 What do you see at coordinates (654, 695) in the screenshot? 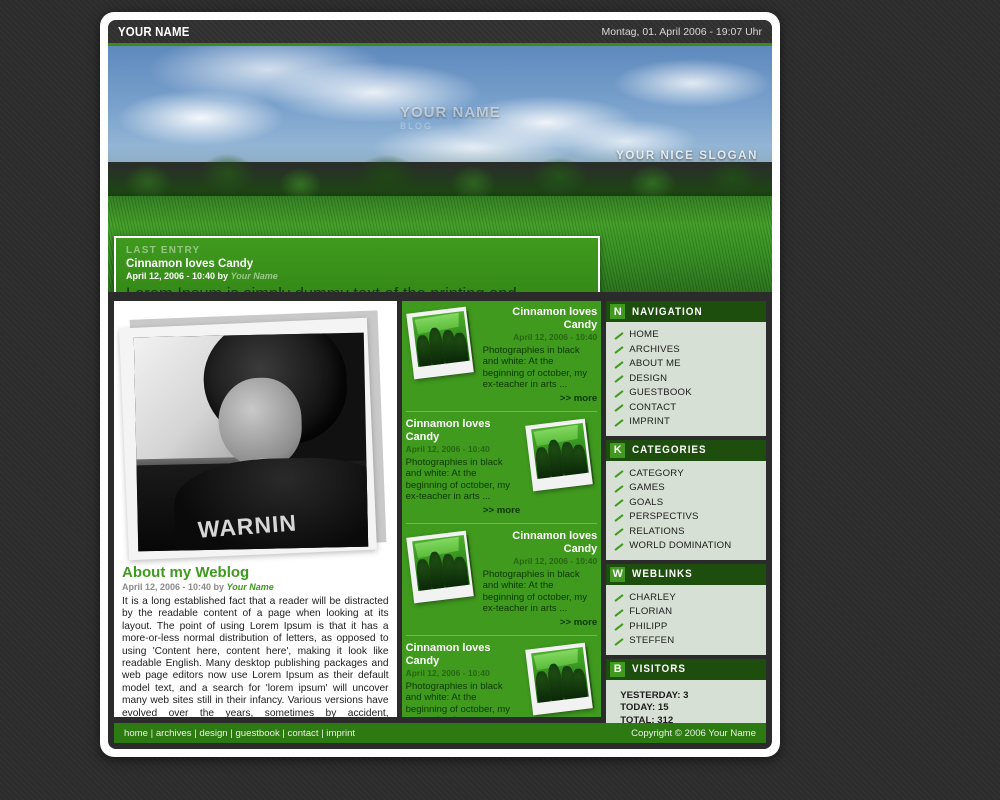
I see `visitor-stat: YESTERDAY: 3` at bounding box center [654, 695].